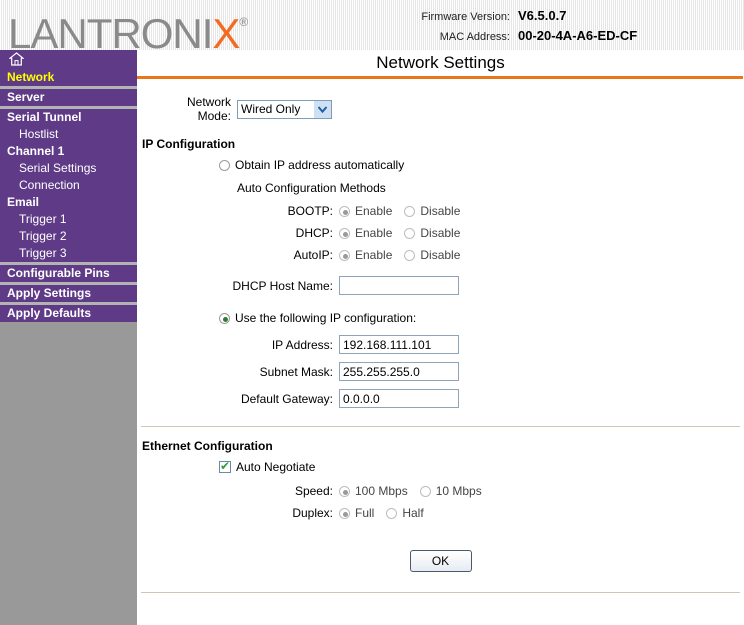  What do you see at coordinates (68, 236) in the screenshot?
I see `sidebar-item-trigger-2: Trigger 2` at bounding box center [68, 236].